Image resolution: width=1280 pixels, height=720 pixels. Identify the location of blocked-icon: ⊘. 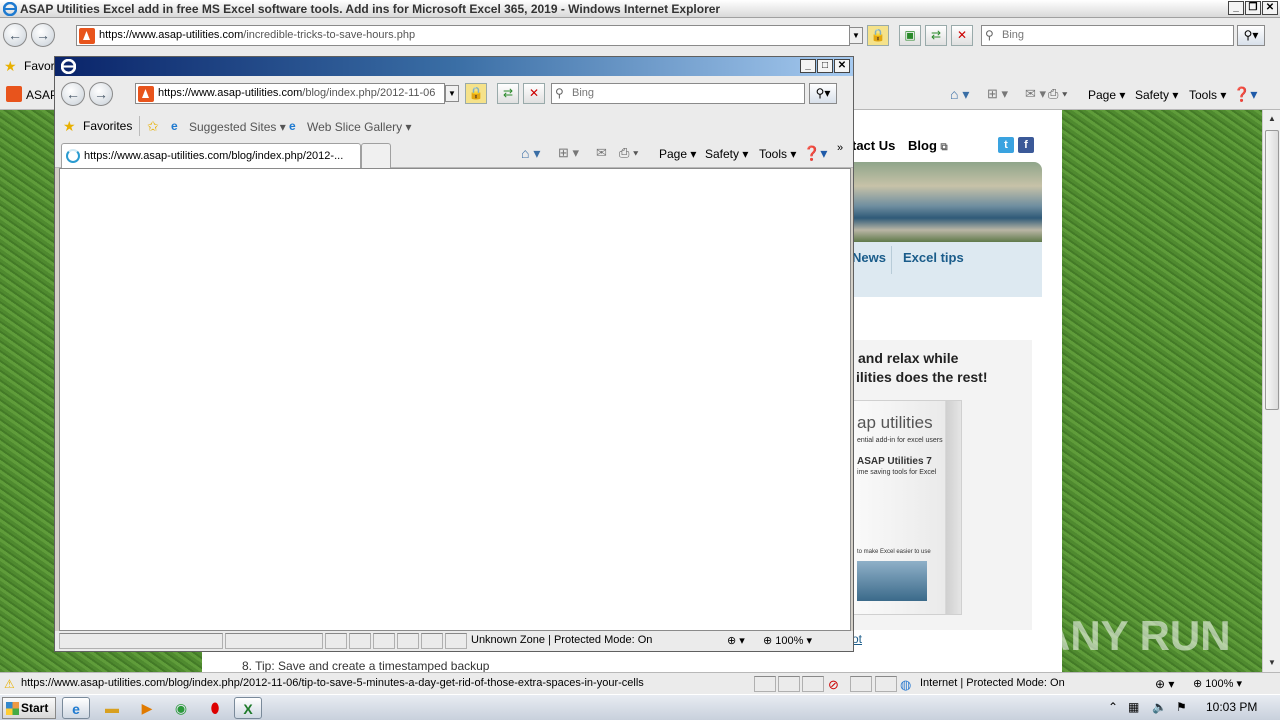
(833, 684).